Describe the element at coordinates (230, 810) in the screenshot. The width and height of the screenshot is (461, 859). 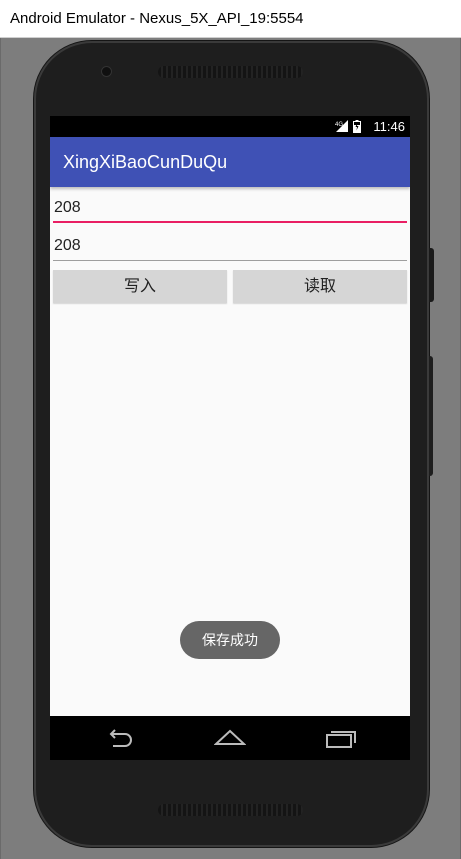
I see `bottom-speaker-grille` at that location.